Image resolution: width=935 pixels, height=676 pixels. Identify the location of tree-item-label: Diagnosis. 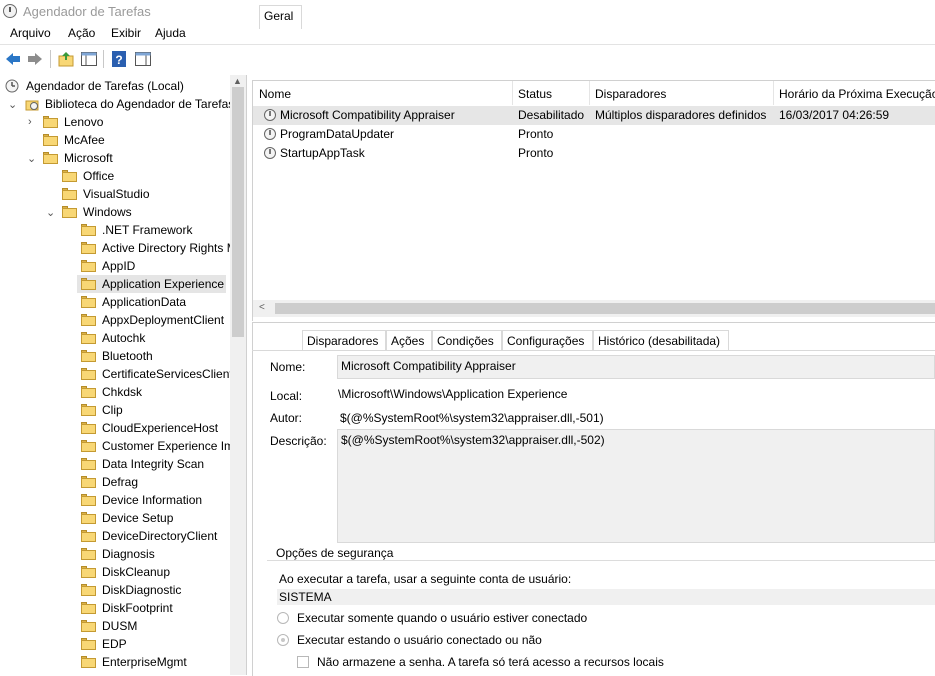
(128, 554).